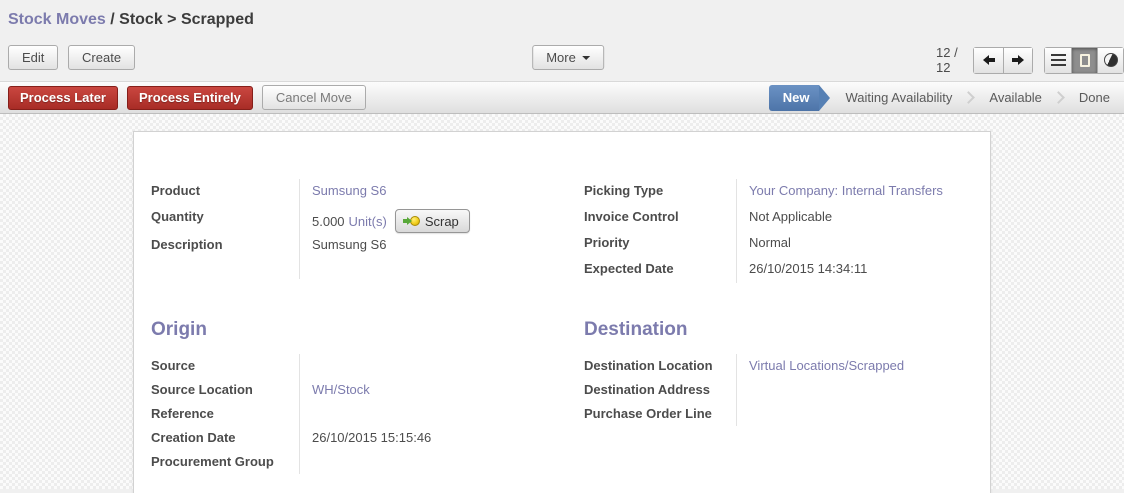  Describe the element at coordinates (648, 413) in the screenshot. I see `field-label: Purchase Order Line` at that location.